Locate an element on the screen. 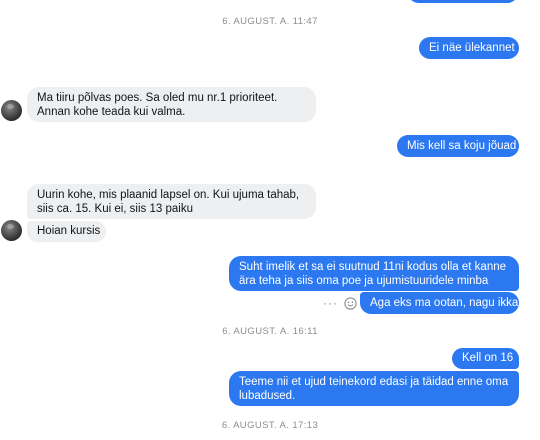 The image size is (540, 440). timestamp: 6. AUGUST. A. 17:13 is located at coordinates (270, 425).